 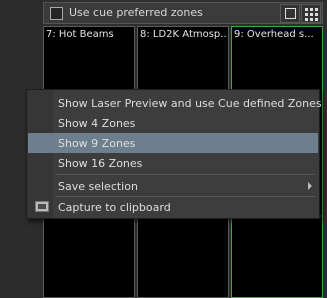 What do you see at coordinates (173, 123) in the screenshot?
I see `menu-item-show-4-zones: Show 4 Zones` at bounding box center [173, 123].